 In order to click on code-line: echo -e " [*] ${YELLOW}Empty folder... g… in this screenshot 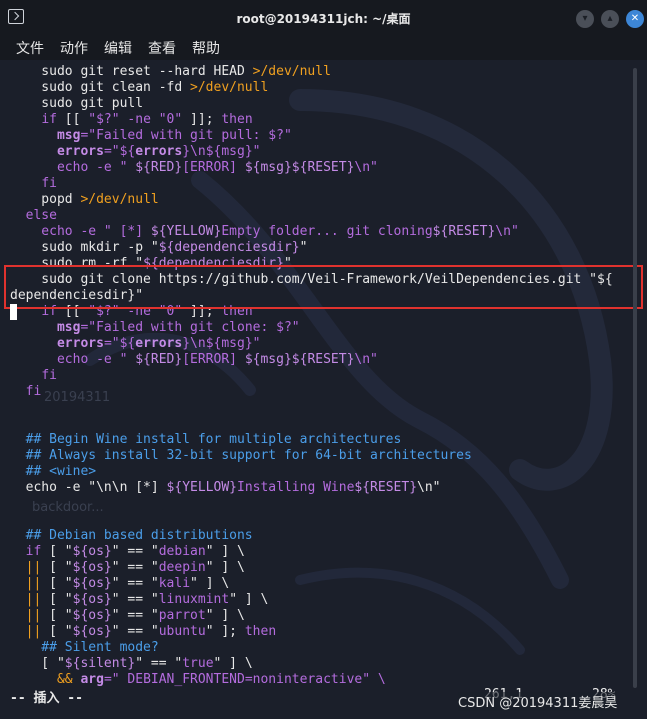, I will do `click(264, 232)`.